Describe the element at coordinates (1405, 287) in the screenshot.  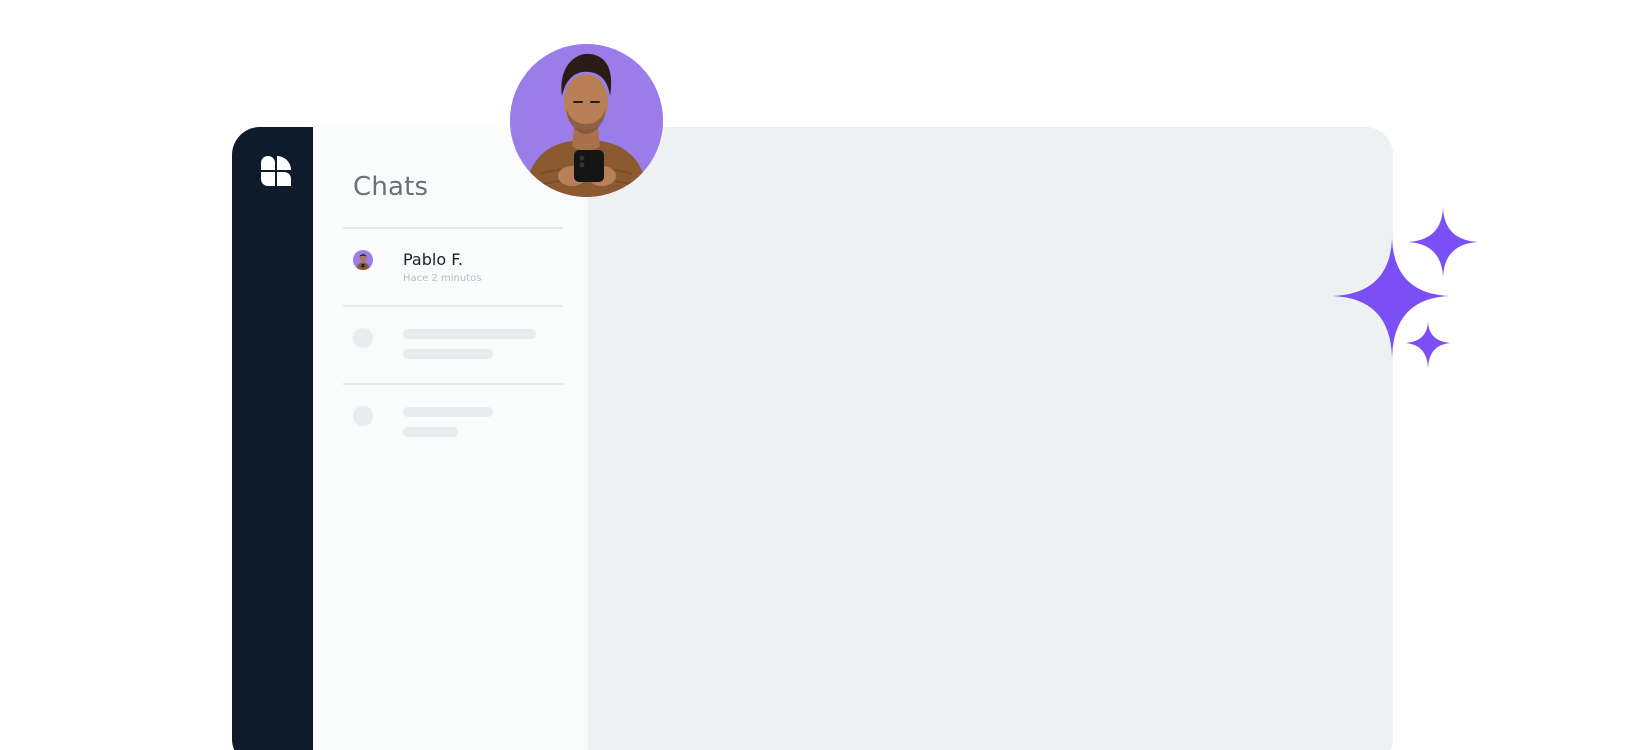
I see `sparkles-icon` at that location.